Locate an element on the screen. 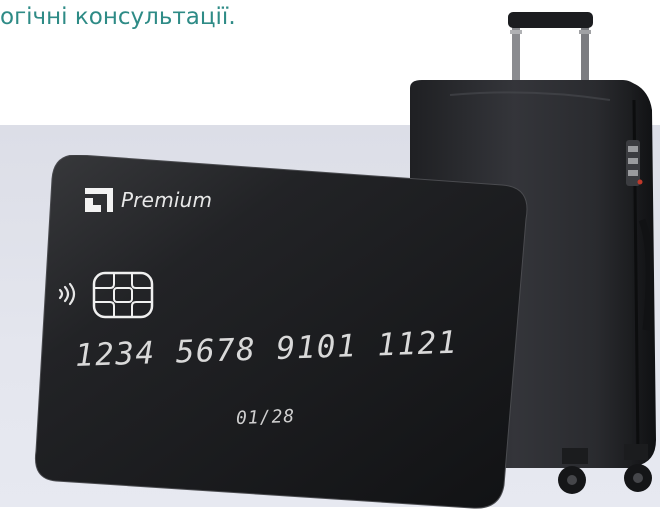  section-heading: огічні консультації. is located at coordinates (118, 17).